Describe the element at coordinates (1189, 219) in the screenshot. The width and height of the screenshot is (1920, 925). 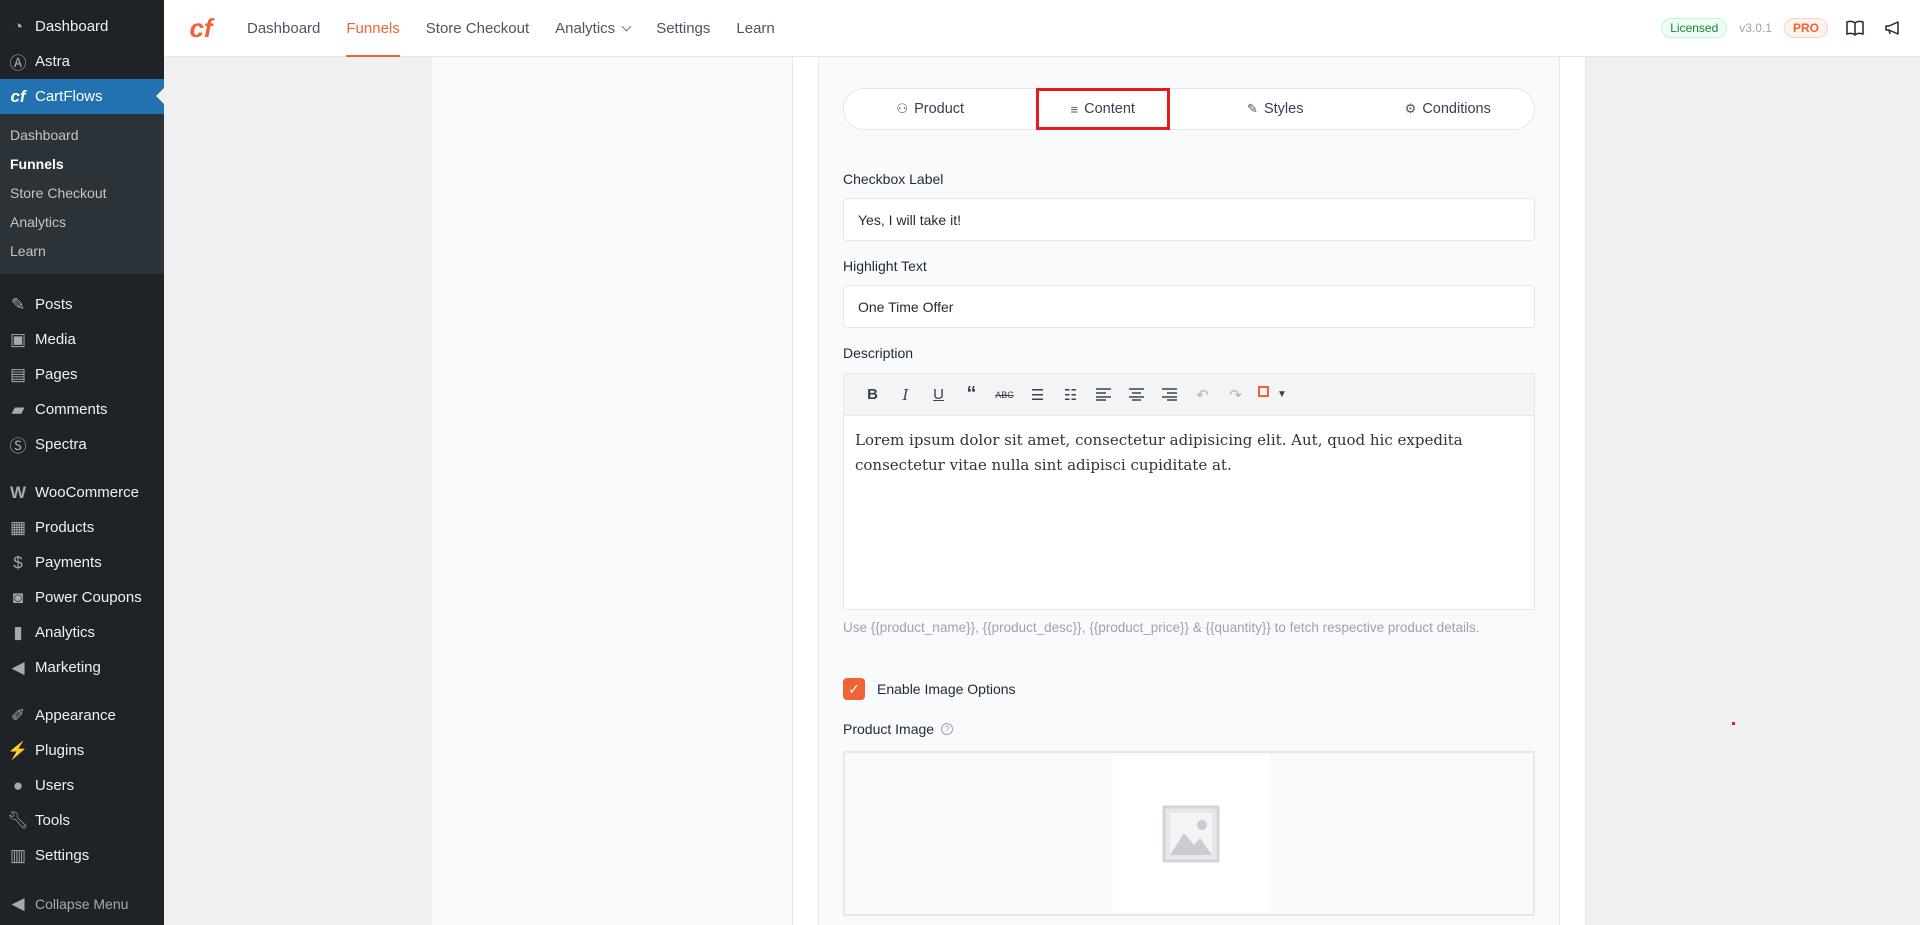
I see `checkbox-label-input: Yes, I will take it!` at that location.